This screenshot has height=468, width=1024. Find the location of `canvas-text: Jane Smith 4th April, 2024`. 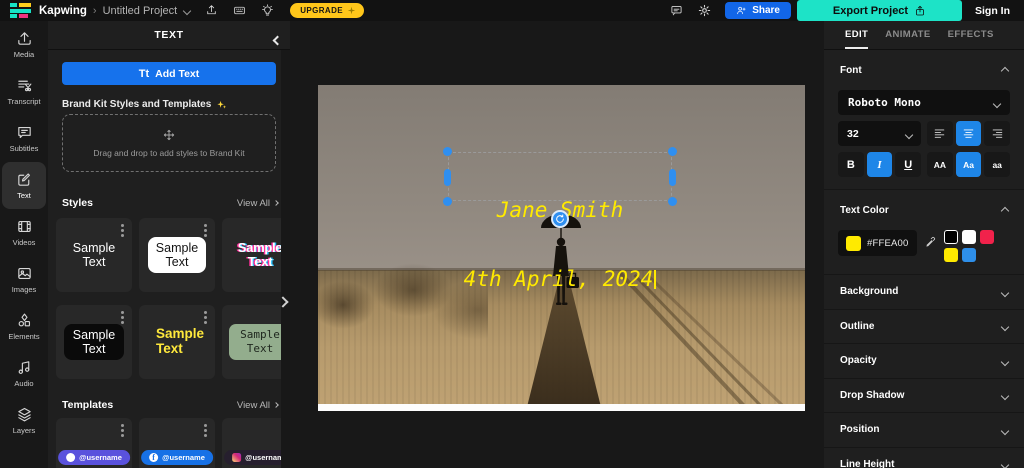

canvas-text: Jane Smith 4th April, 2024 is located at coordinates (560, 221).